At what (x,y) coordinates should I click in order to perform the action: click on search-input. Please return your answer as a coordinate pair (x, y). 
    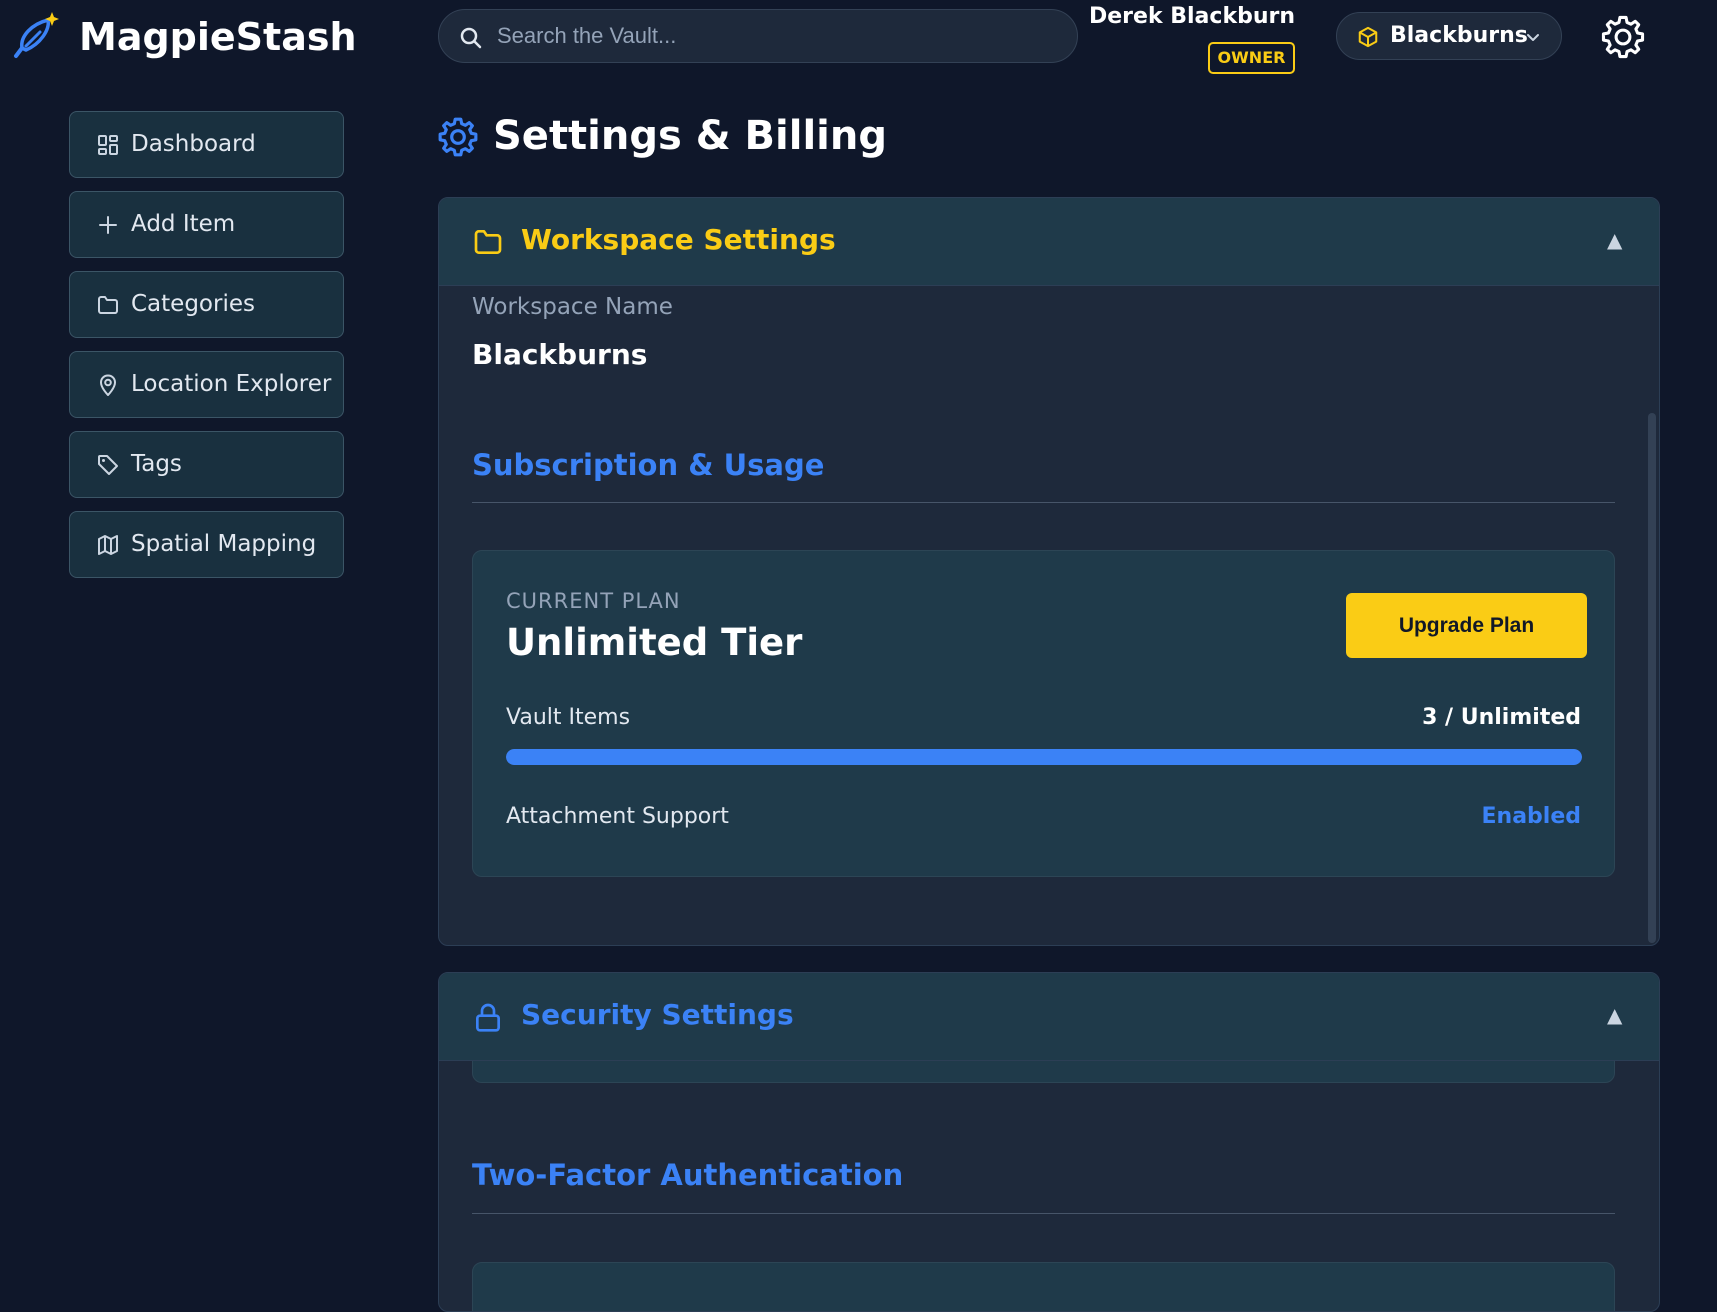
    Looking at the image, I should click on (775, 36).